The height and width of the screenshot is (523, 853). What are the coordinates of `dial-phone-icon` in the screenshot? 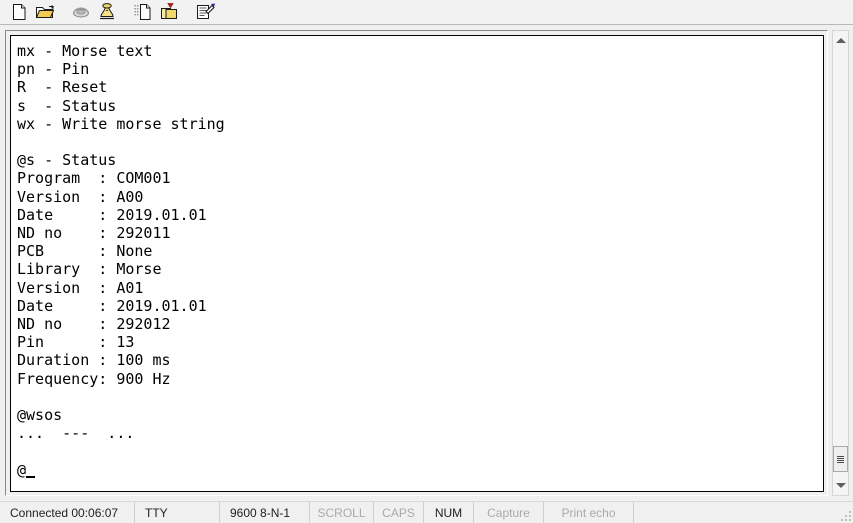 It's located at (107, 12).